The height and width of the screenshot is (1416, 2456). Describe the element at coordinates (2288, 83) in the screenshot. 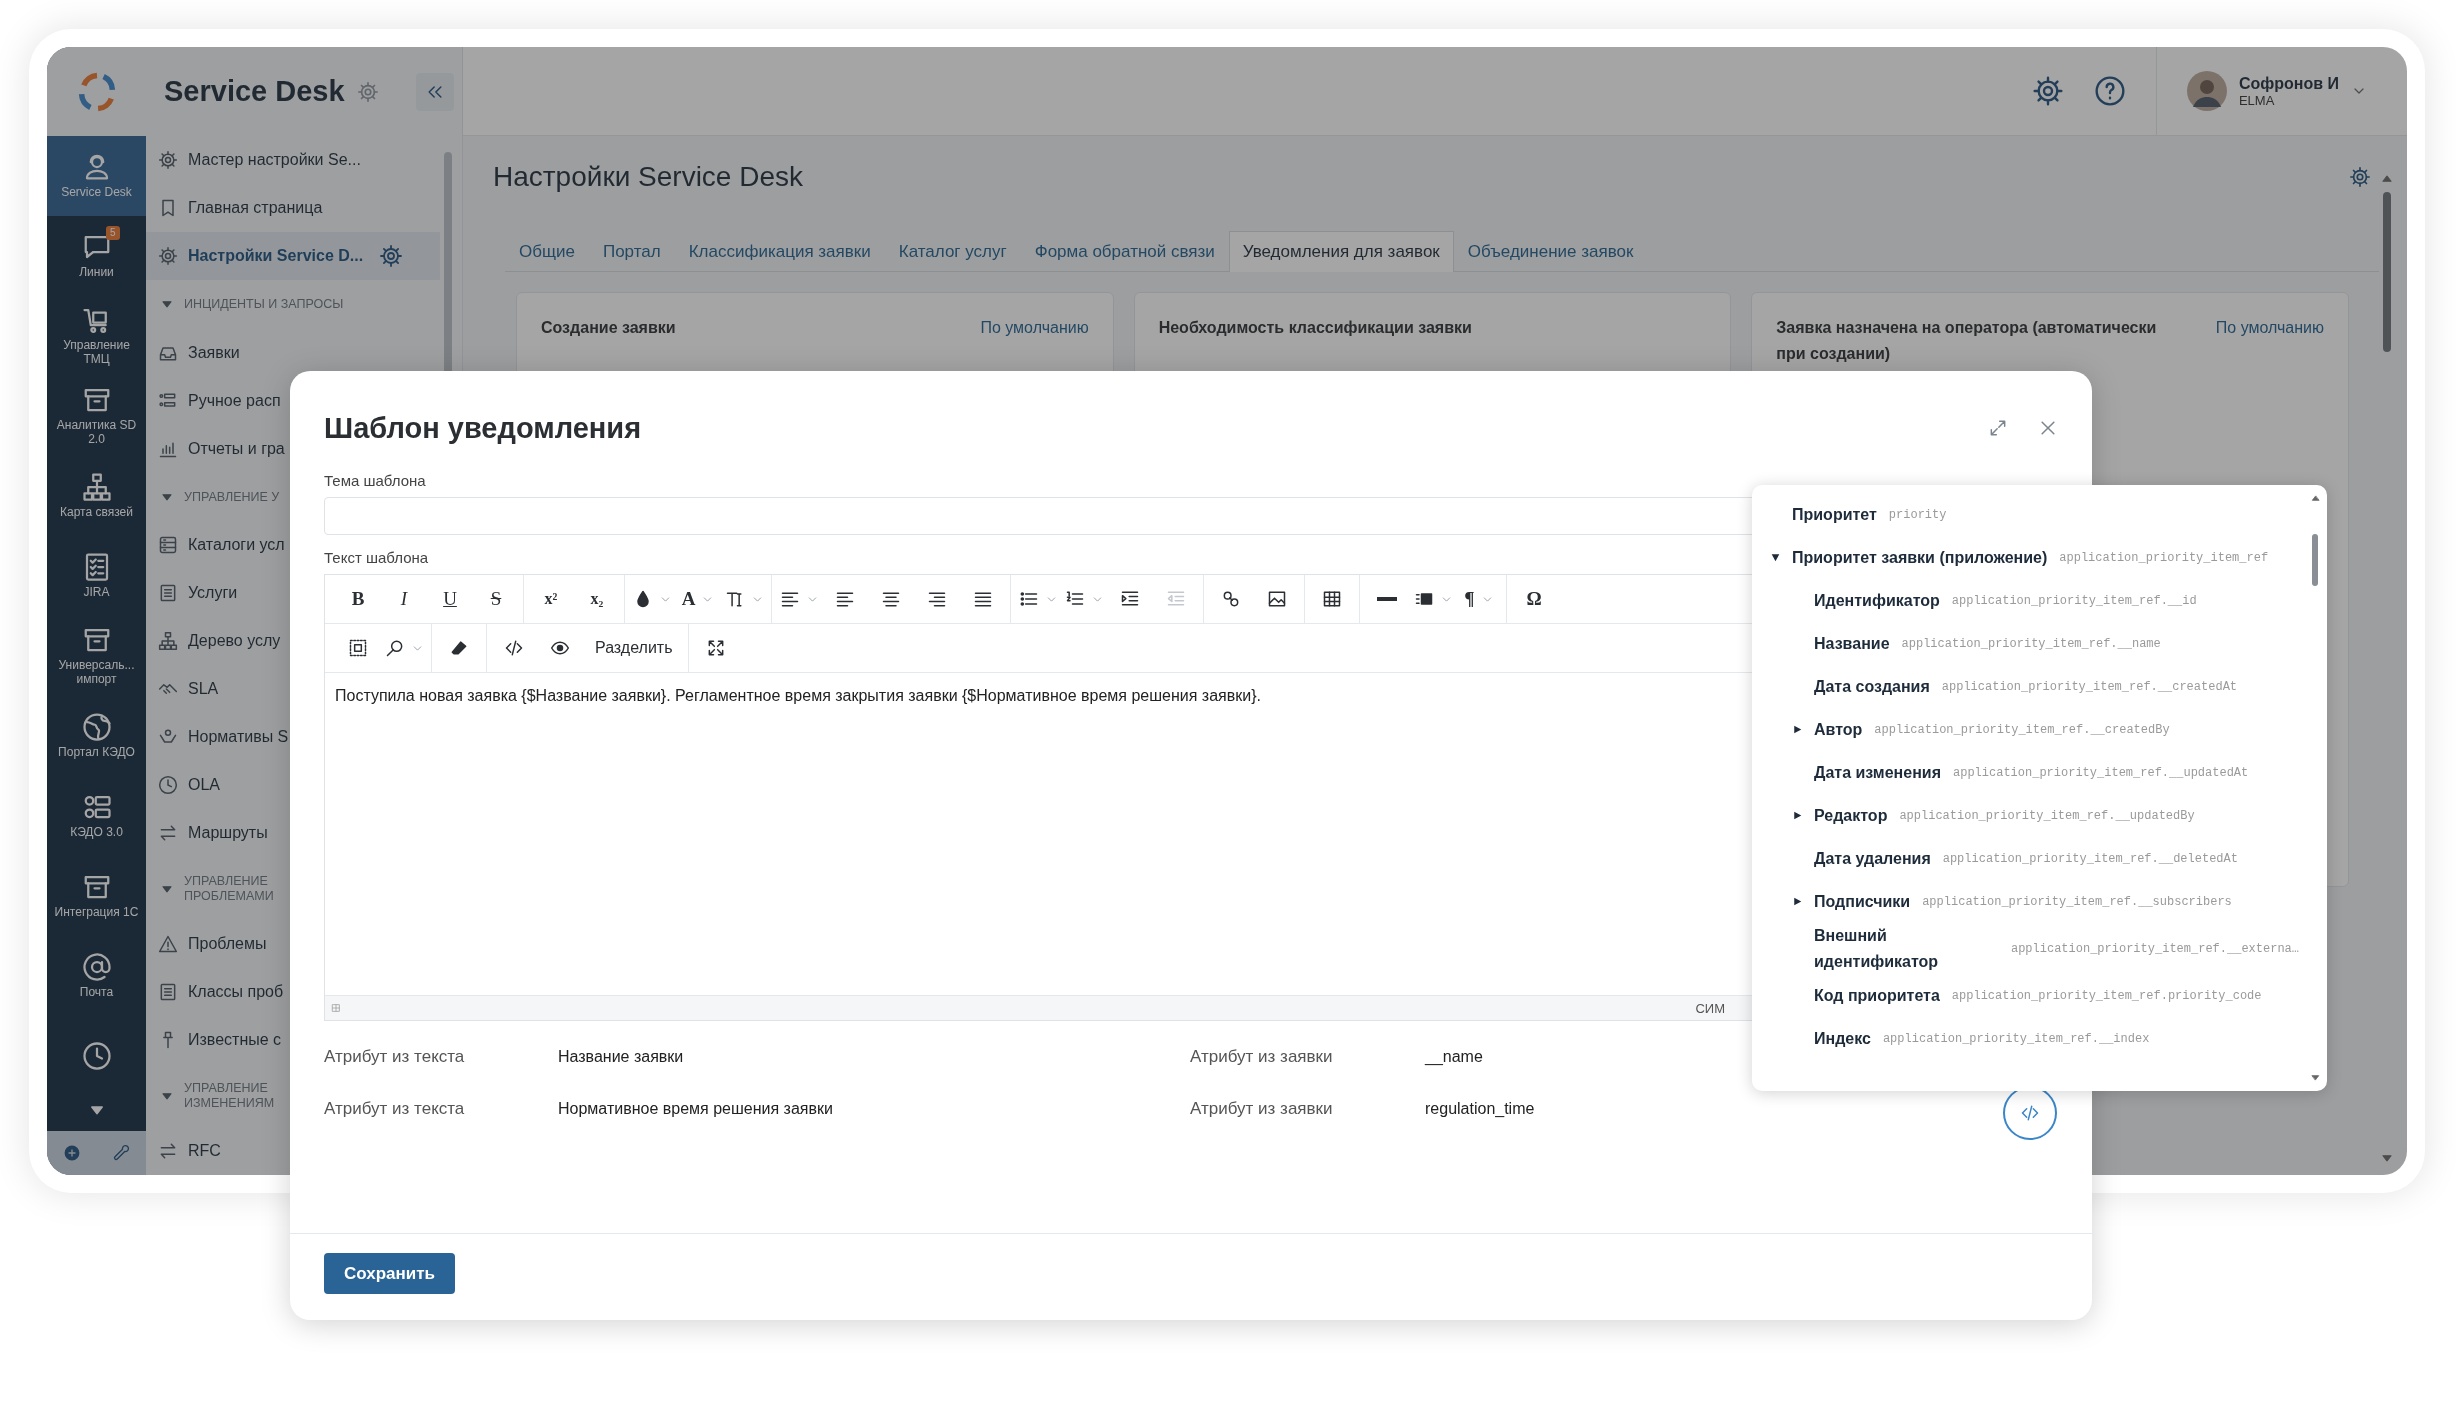

I see `user-name: Софронов И` at that location.